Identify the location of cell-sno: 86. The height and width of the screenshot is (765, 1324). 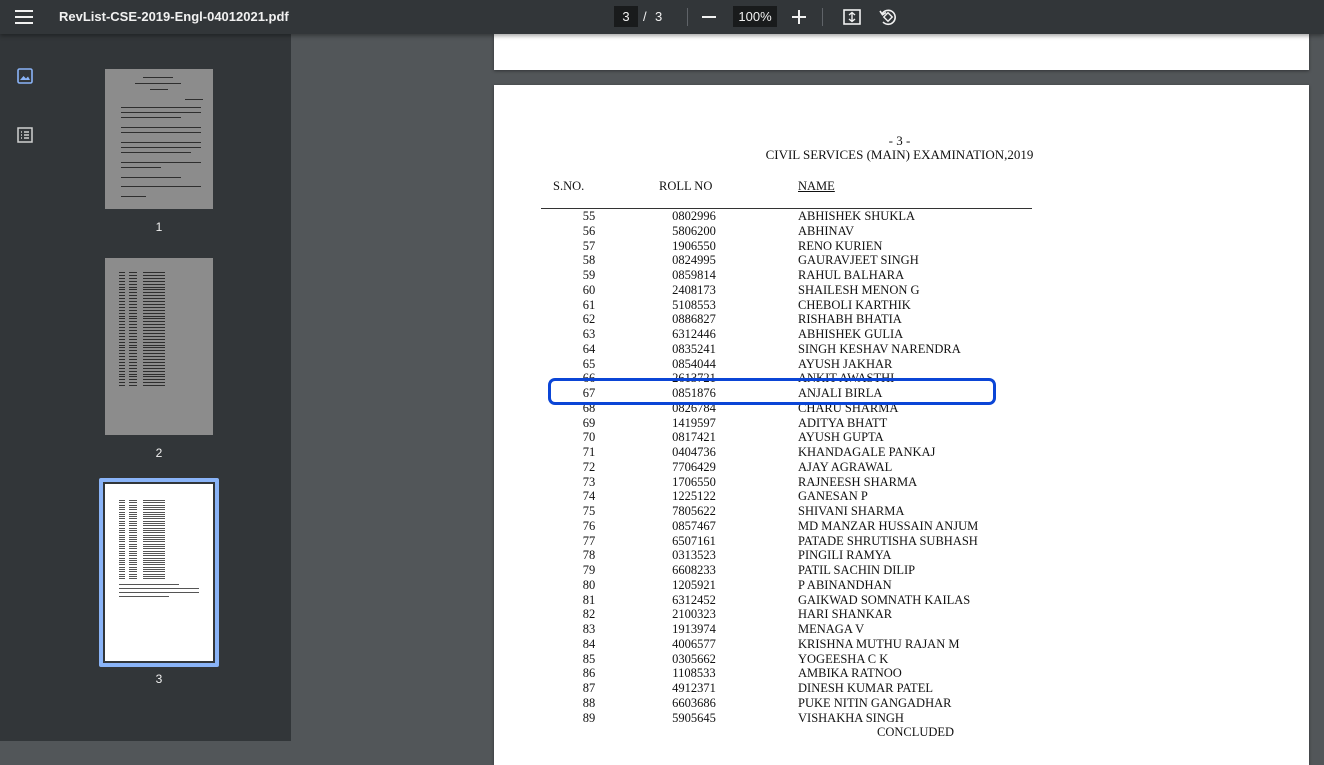
(589, 673).